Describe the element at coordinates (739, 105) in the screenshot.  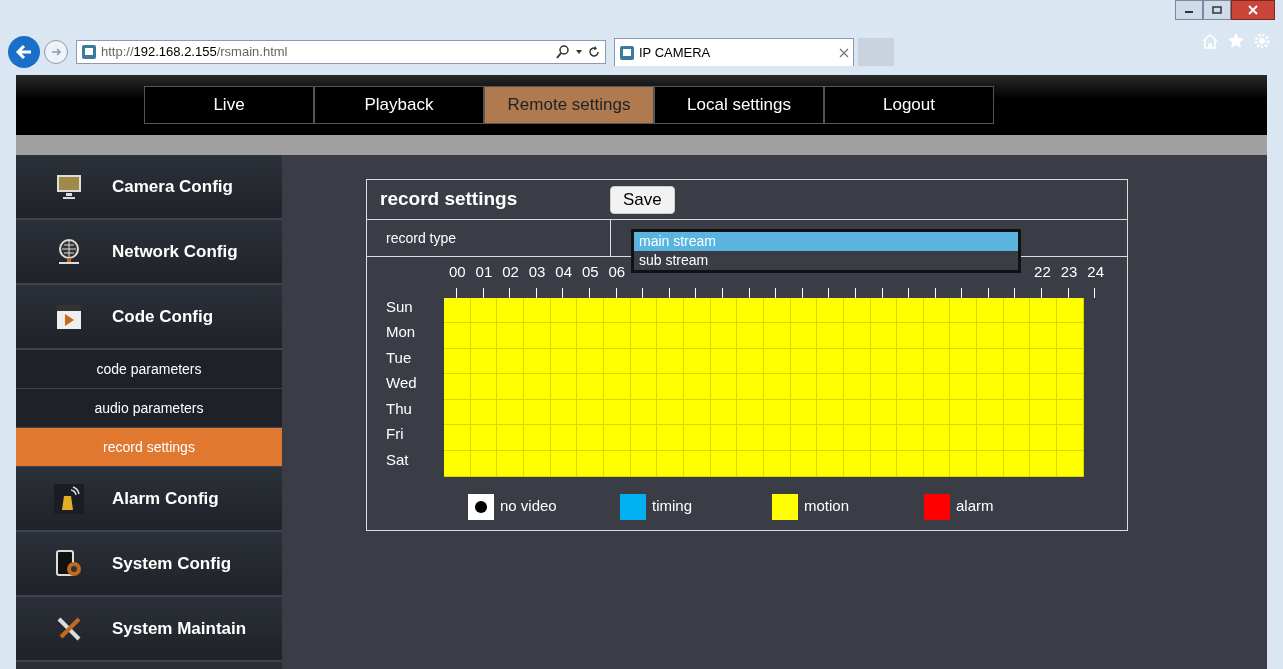
I see `nav-tab: Local settings` at that location.